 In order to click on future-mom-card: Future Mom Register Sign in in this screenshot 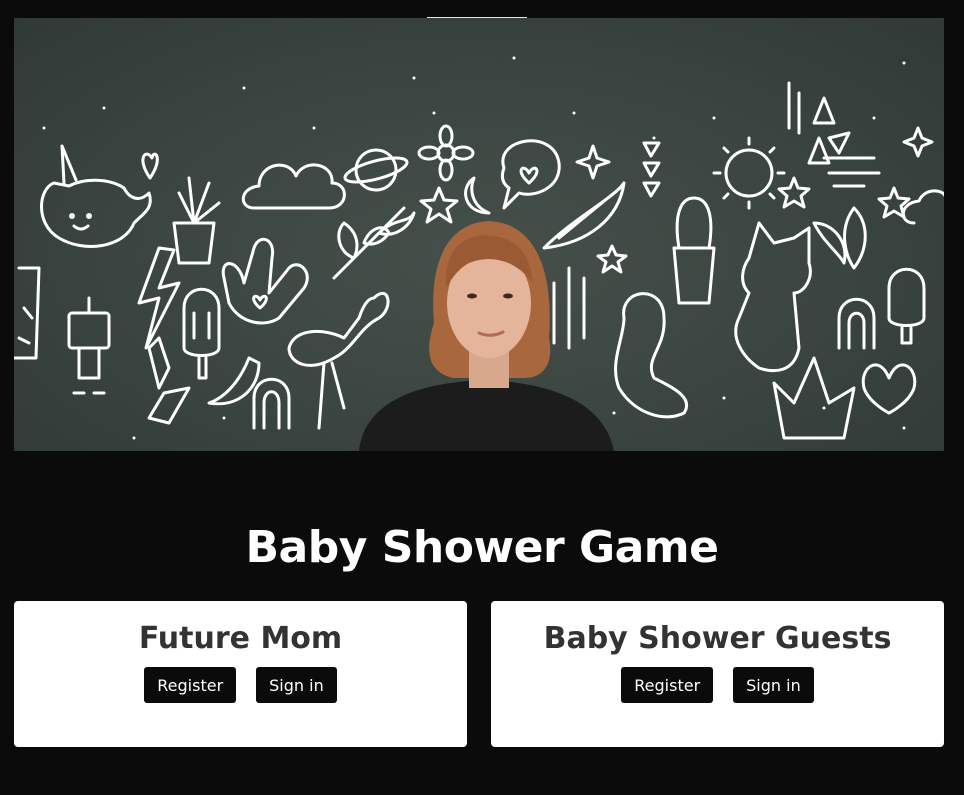, I will do `click(240, 674)`.